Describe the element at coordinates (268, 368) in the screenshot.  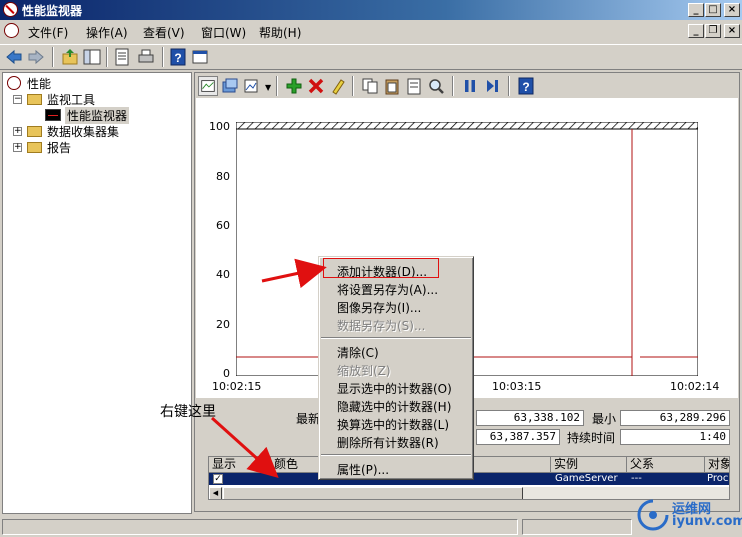
I see `annotation-arrows` at that location.